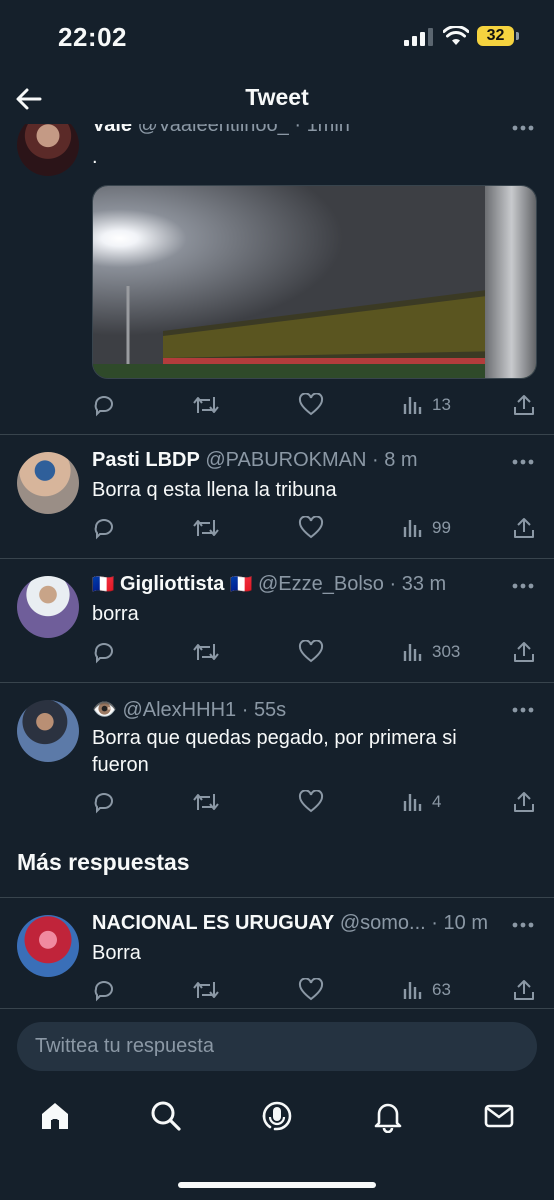  What do you see at coordinates (55, 1116) in the screenshot?
I see `home-icon` at bounding box center [55, 1116].